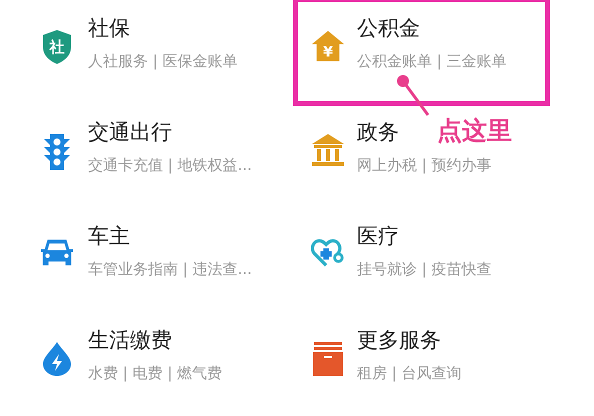 Image resolution: width=594 pixels, height=416 pixels. What do you see at coordinates (378, 236) in the screenshot?
I see `service-title: 医疗` at bounding box center [378, 236].